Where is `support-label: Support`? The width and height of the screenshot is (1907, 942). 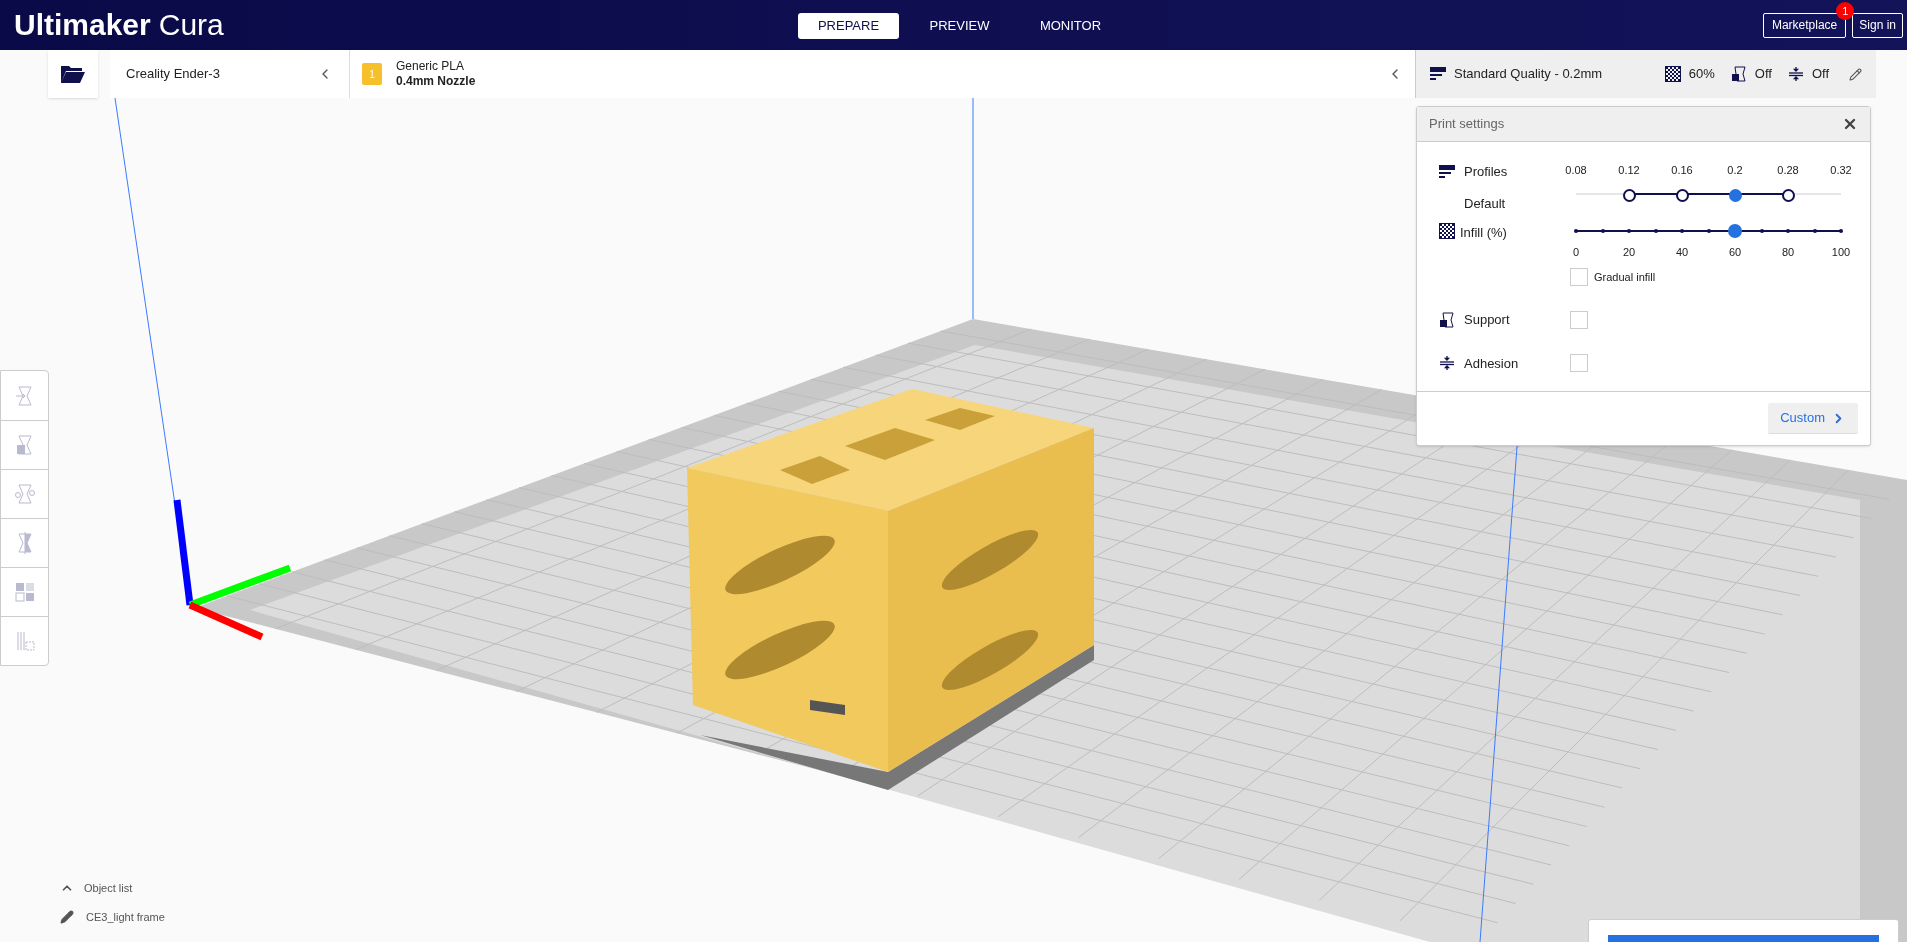
support-label: Support is located at coordinates (1487, 320).